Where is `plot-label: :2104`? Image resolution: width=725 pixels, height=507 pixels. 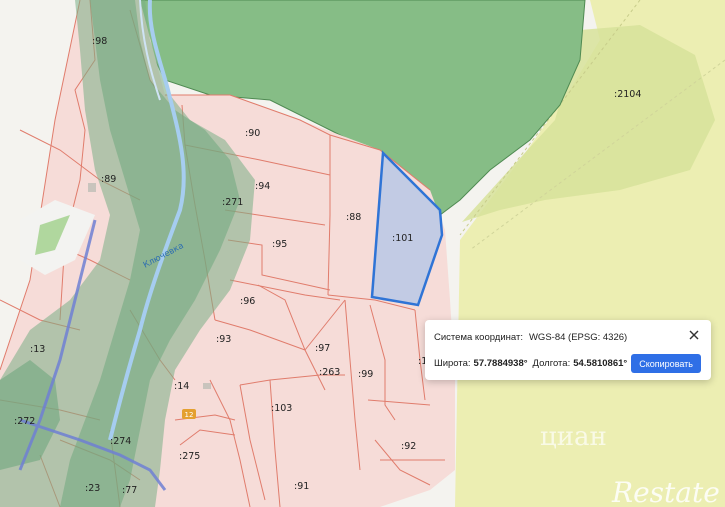
plot-label: :2104 is located at coordinates (627, 94).